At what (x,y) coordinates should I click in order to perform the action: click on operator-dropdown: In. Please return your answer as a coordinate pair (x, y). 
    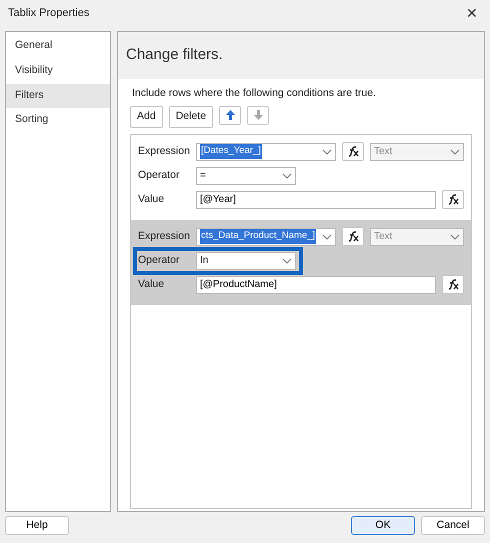
    Looking at the image, I should click on (246, 261).